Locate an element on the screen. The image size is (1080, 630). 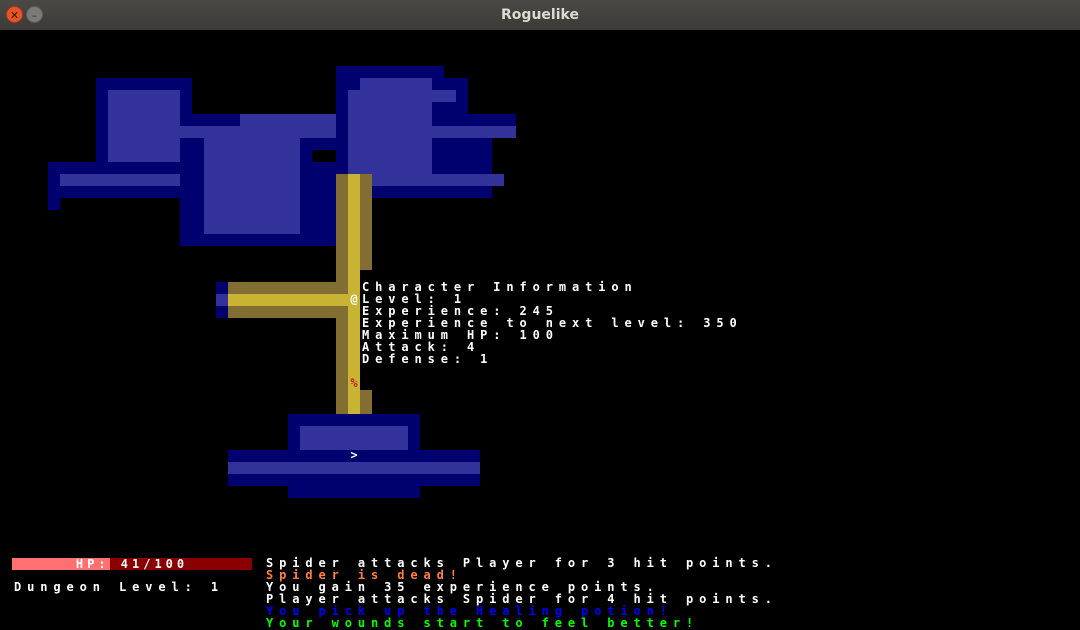
hp-bar: HP: 41/100 is located at coordinates (132, 564).